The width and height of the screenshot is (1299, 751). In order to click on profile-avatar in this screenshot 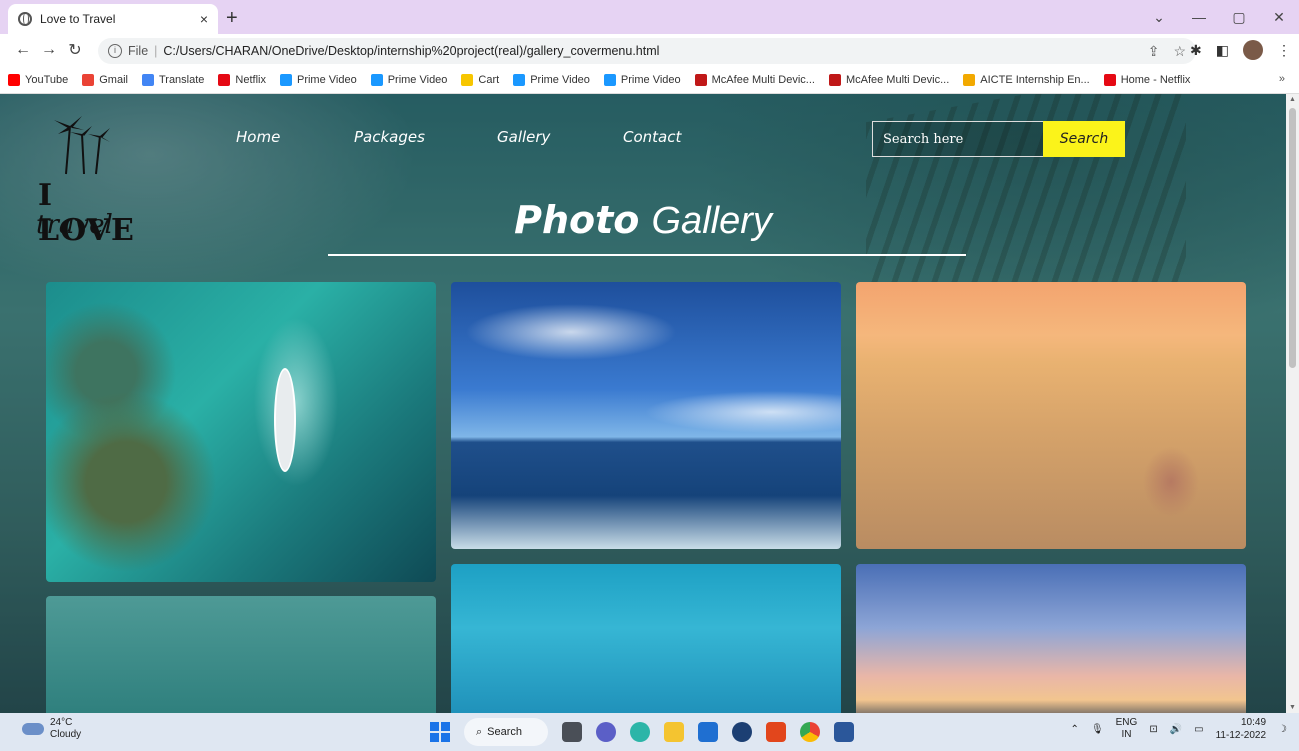, I will do `click(1253, 50)`.